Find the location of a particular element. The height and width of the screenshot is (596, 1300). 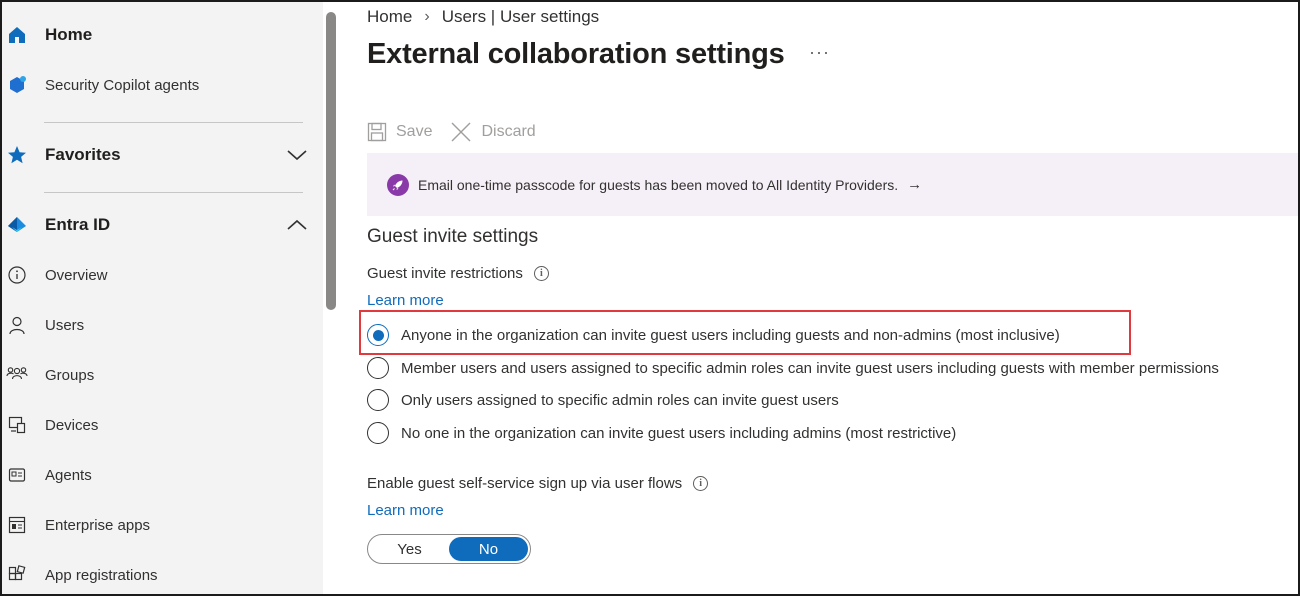

chevron-down-icon is located at coordinates (297, 155).